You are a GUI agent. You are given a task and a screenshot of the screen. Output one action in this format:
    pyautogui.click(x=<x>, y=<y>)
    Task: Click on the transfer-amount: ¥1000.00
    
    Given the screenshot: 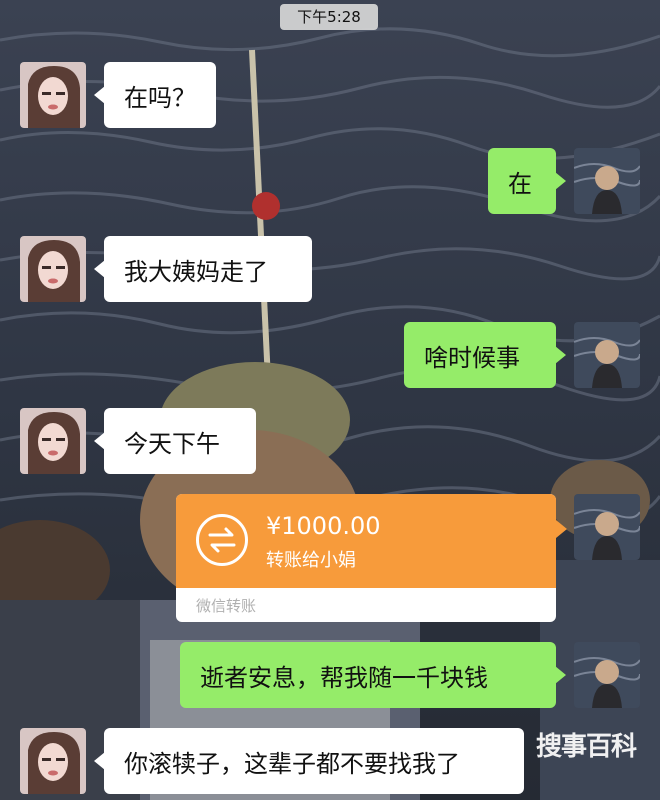 What is the action you would take?
    pyautogui.click(x=323, y=526)
    